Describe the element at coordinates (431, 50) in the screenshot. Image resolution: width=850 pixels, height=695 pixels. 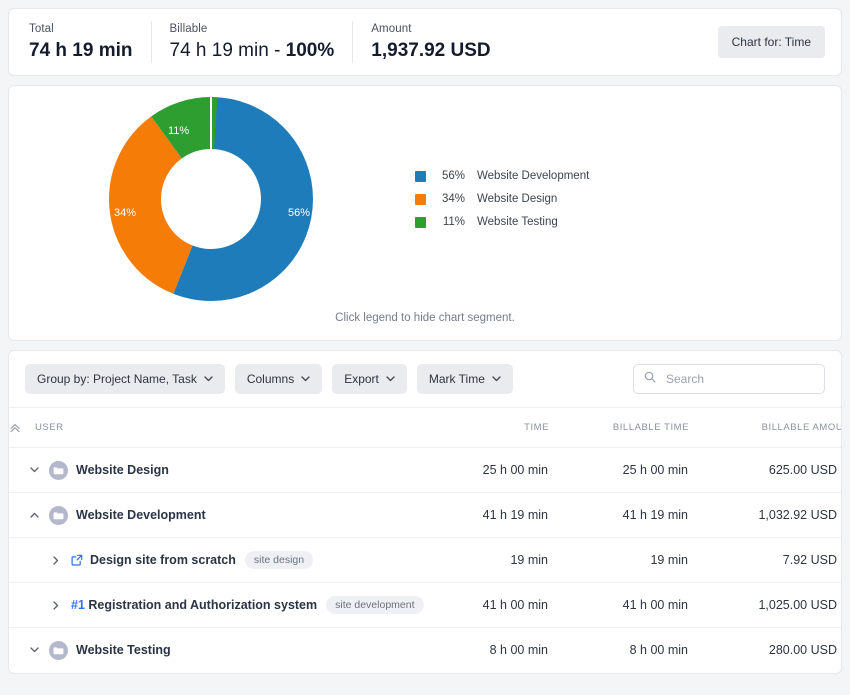
I see `metric-amount-value: 1,937.92 USD` at that location.